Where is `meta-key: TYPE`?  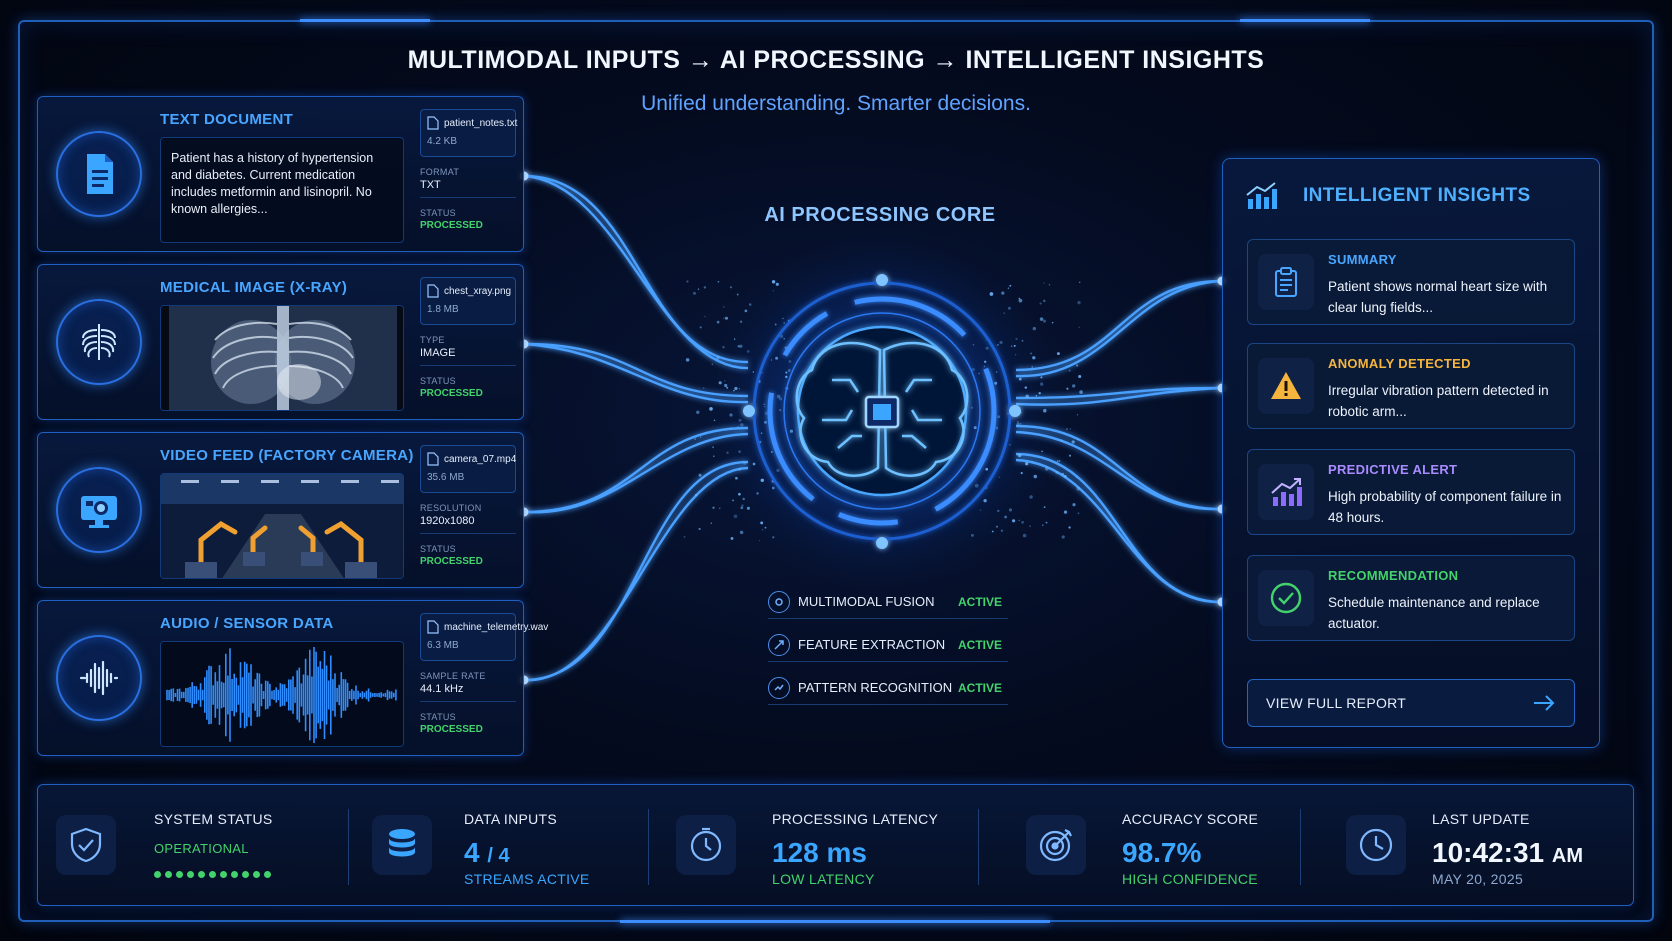
meta-key: TYPE is located at coordinates (432, 340).